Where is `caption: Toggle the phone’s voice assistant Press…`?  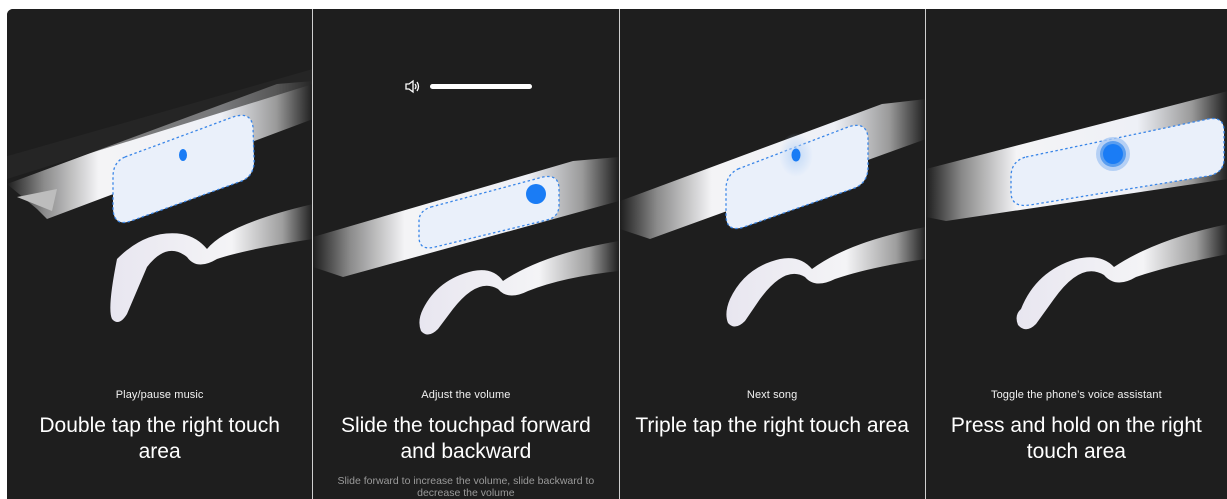
caption: Toggle the phone’s voice assistant Press… is located at coordinates (1076, 427).